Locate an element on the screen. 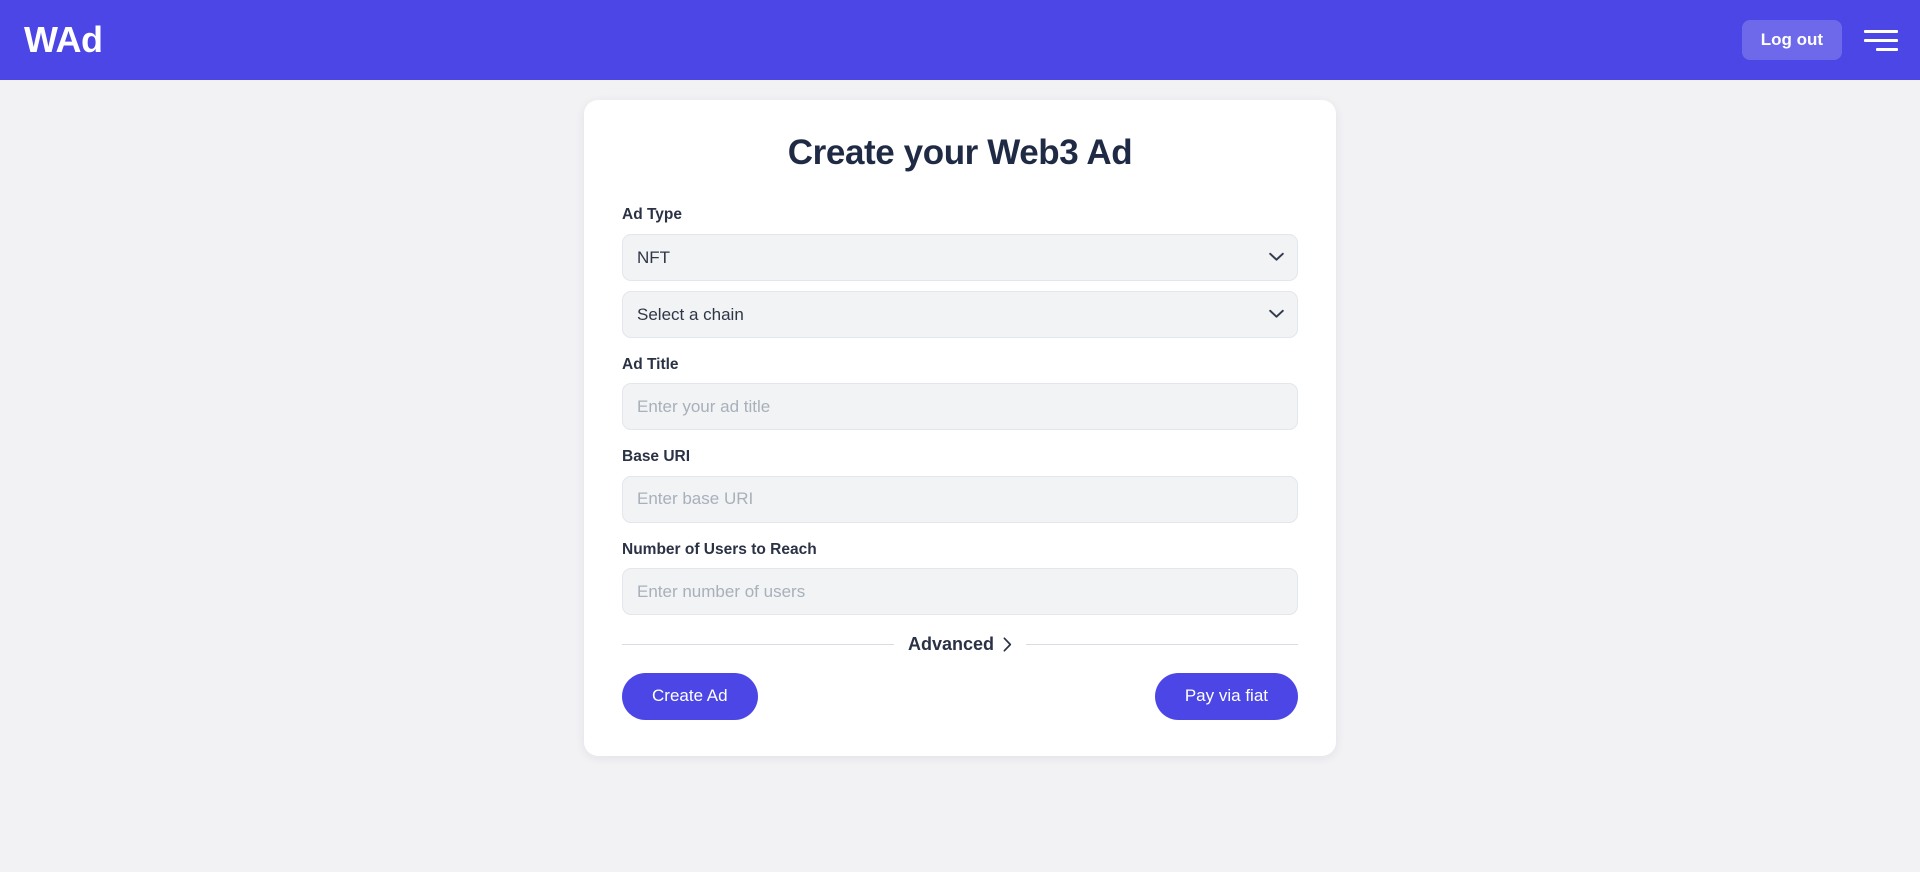 This screenshot has height=872, width=1920. divider-line-left is located at coordinates (758, 644).